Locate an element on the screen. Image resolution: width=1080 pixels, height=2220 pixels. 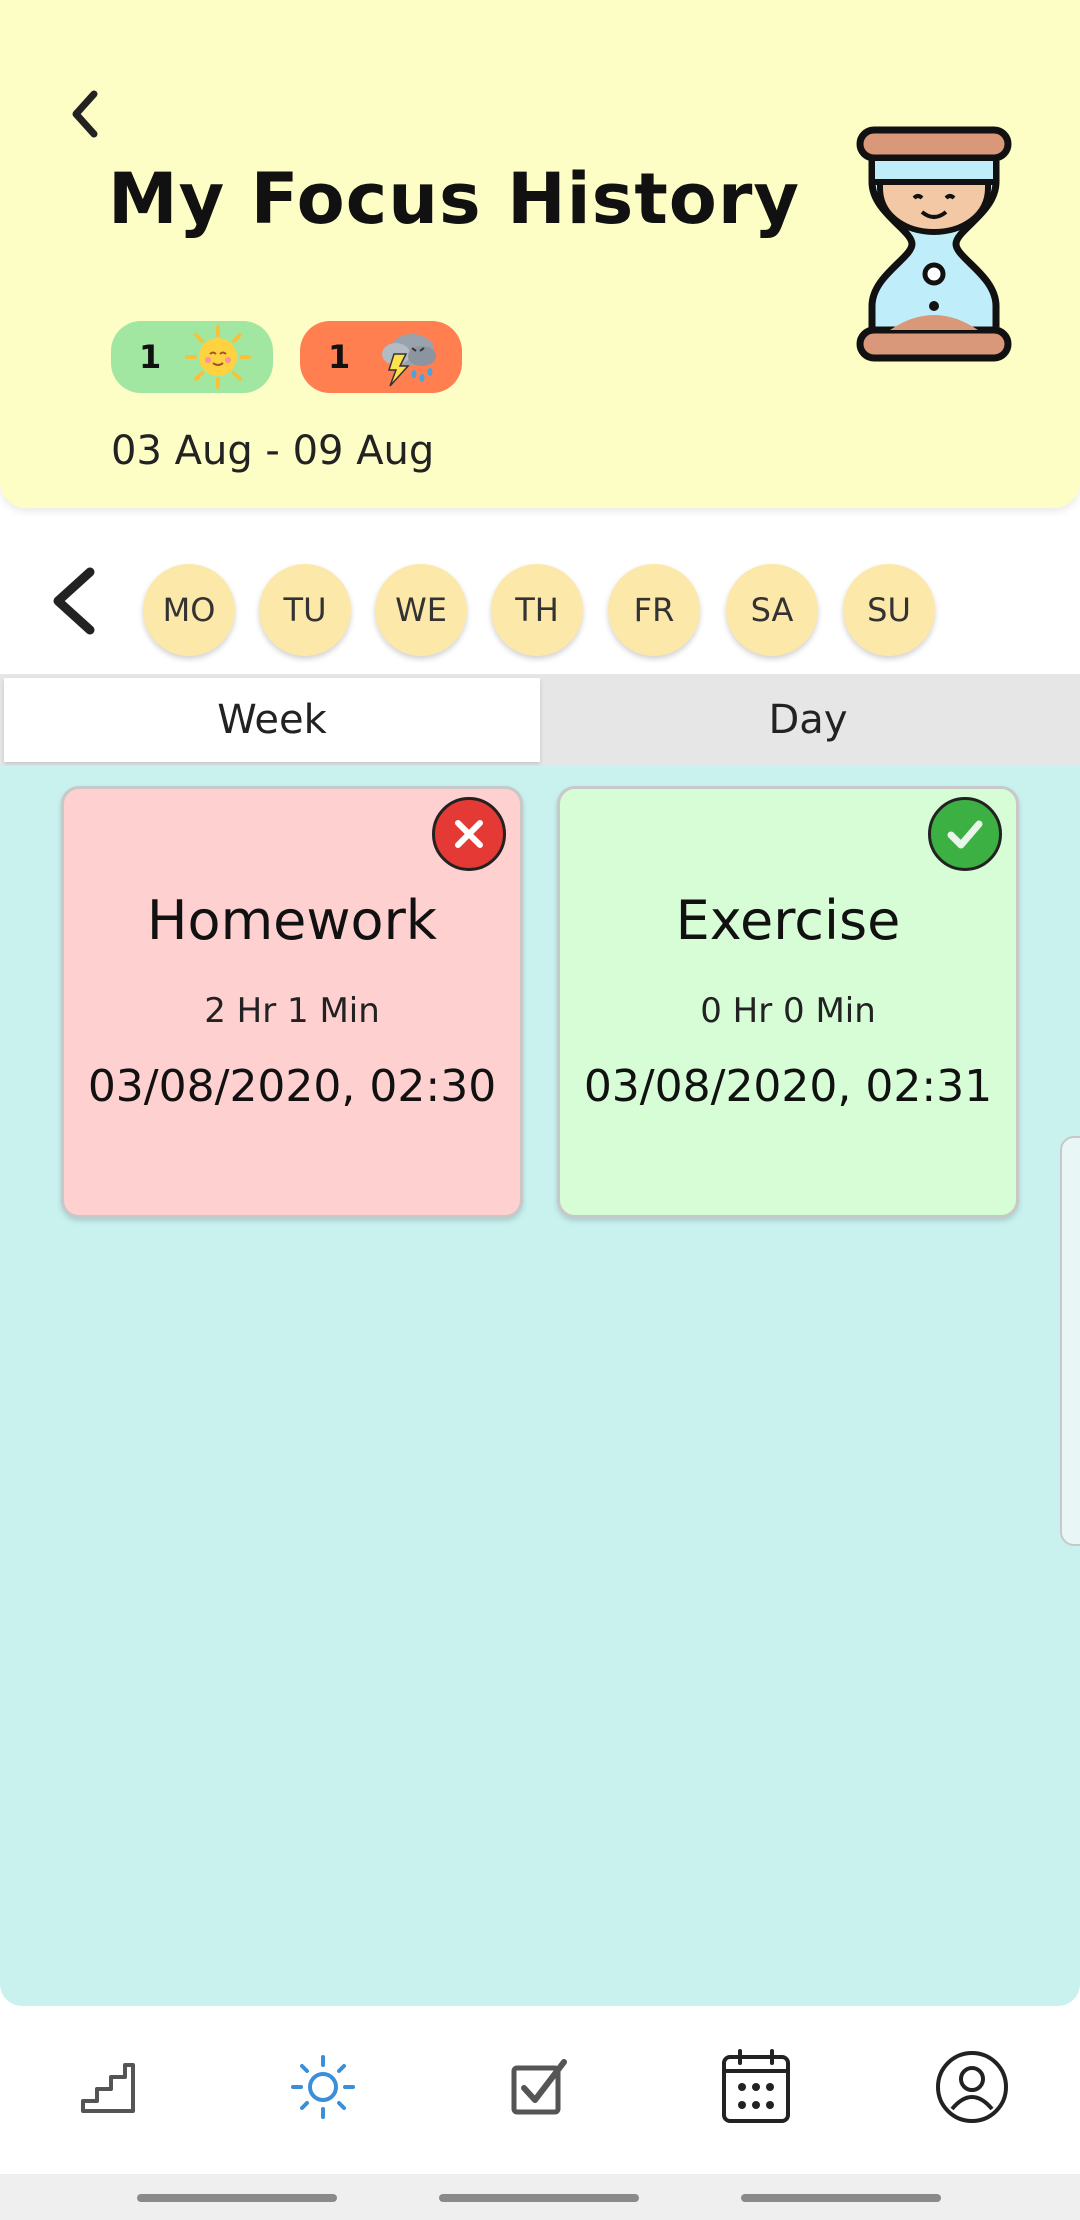
session-duration: 2 Hr 1 Min is located at coordinates (292, 1011).